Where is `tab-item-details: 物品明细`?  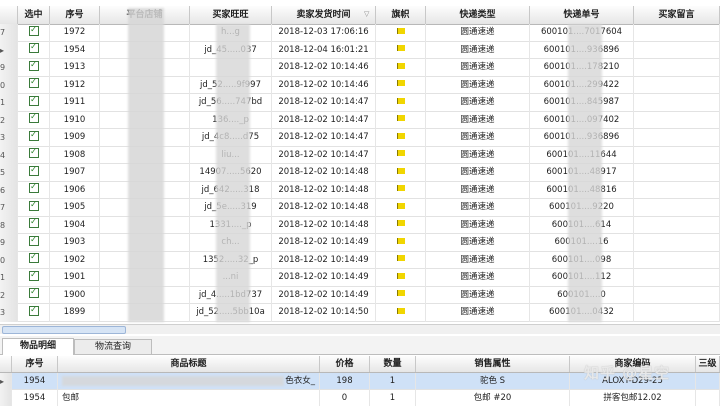 tab-item-details: 物品明细 is located at coordinates (38, 346).